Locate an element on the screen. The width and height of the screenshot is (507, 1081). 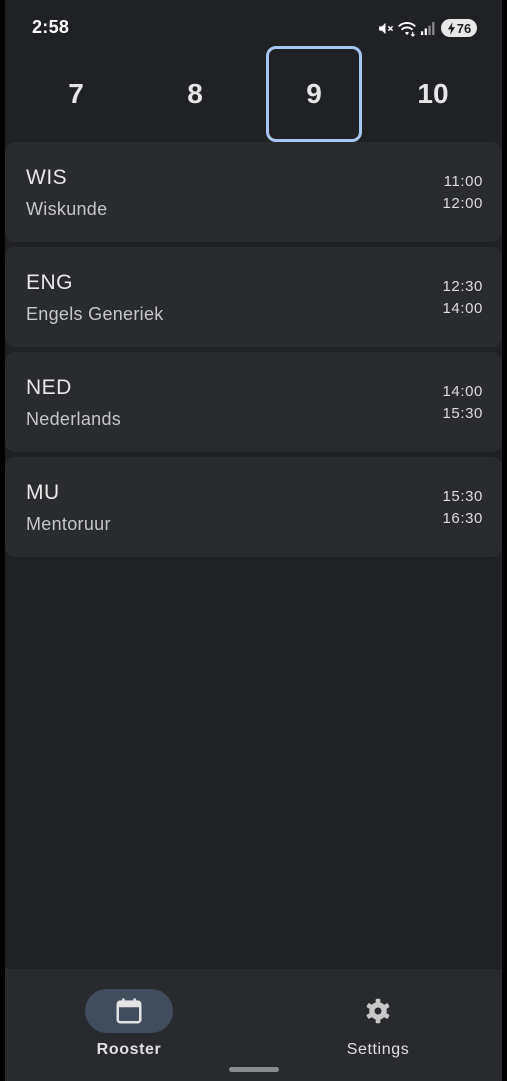
nav-item-rooster: Rooster is located at coordinates (129, 1025).